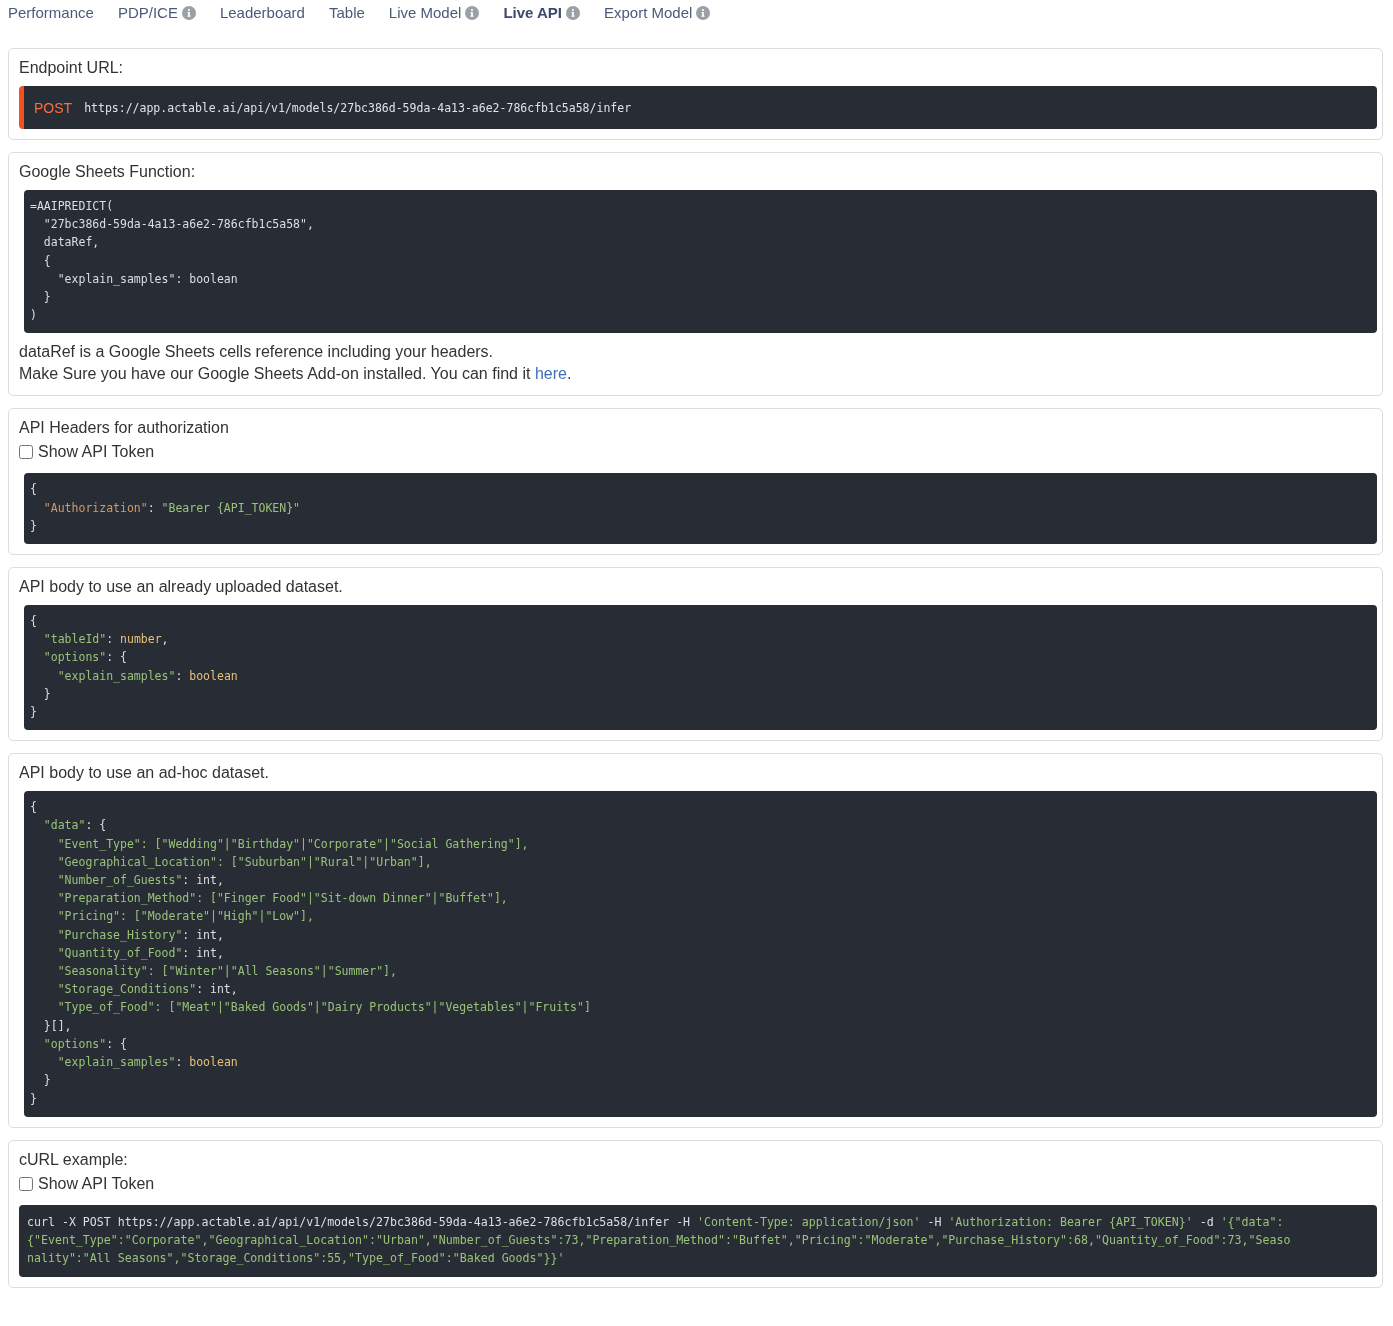  Describe the element at coordinates (700, 262) in the screenshot. I see `code-block: =AAIPREDICT( "27bc386d-59da-4a13-a6e2-786cfb1c5a58", dataRef, { "explain_samples": boolean } )` at that location.